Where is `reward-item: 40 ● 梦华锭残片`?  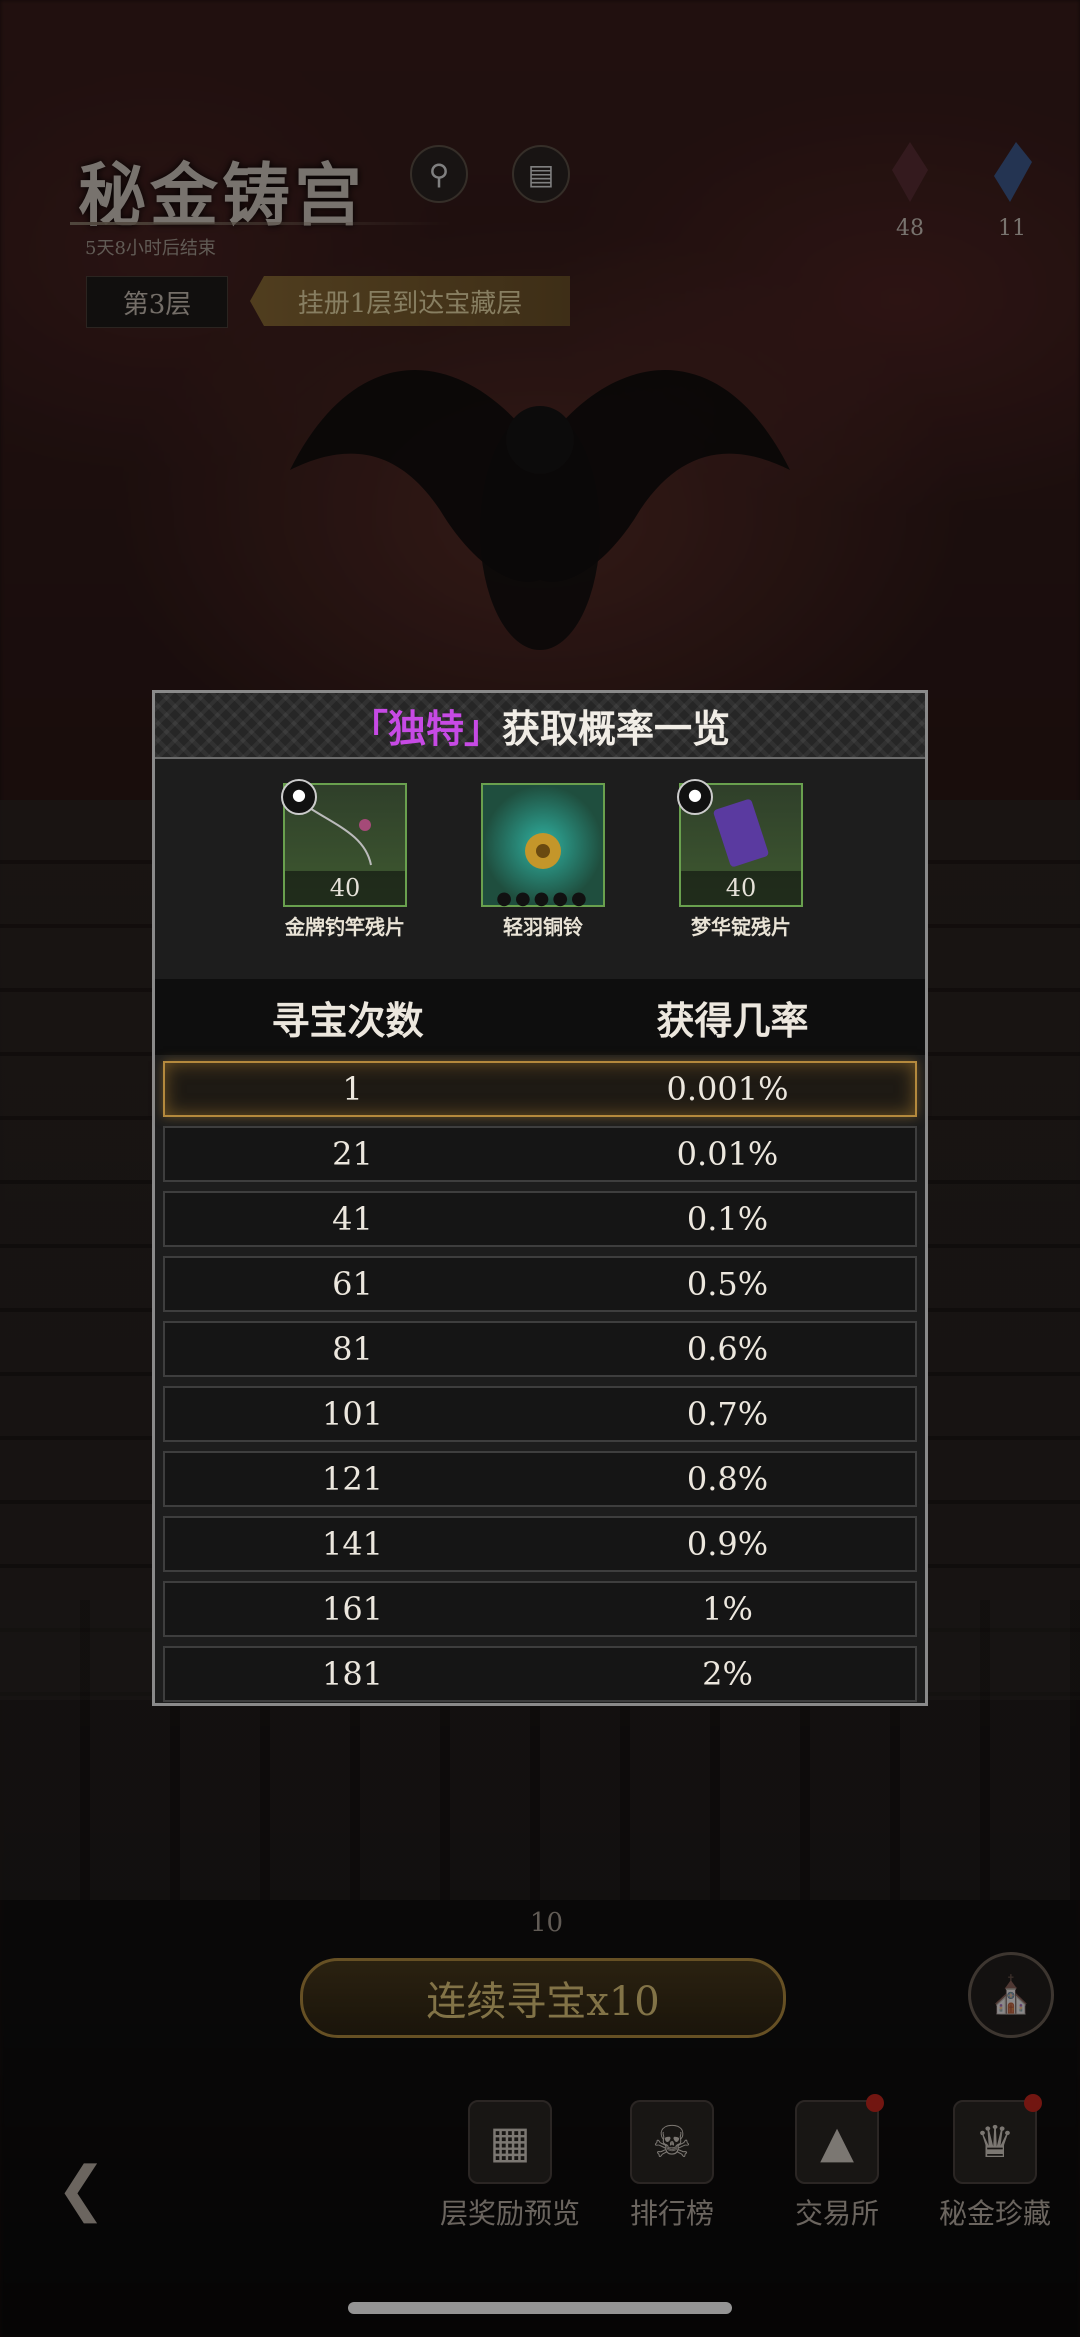 reward-item: 40 ● 梦华锭残片 is located at coordinates (741, 859).